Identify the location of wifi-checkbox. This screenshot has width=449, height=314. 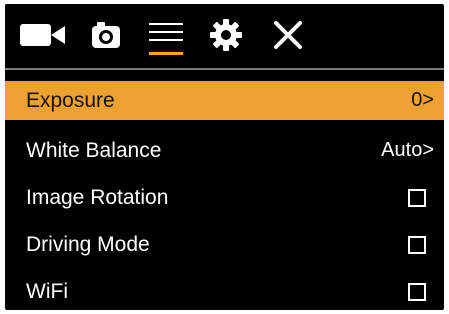
(417, 291).